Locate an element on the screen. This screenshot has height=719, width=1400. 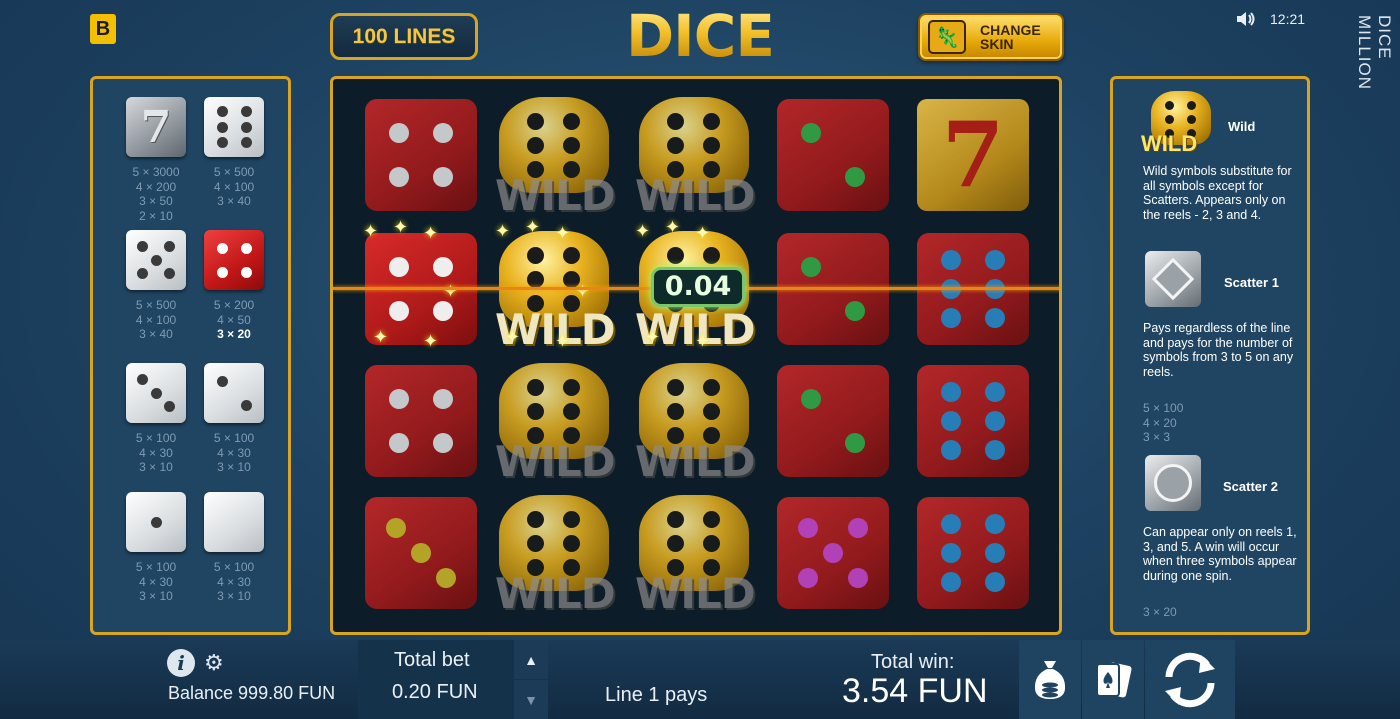
gamble-button is located at coordinates (1113, 679).